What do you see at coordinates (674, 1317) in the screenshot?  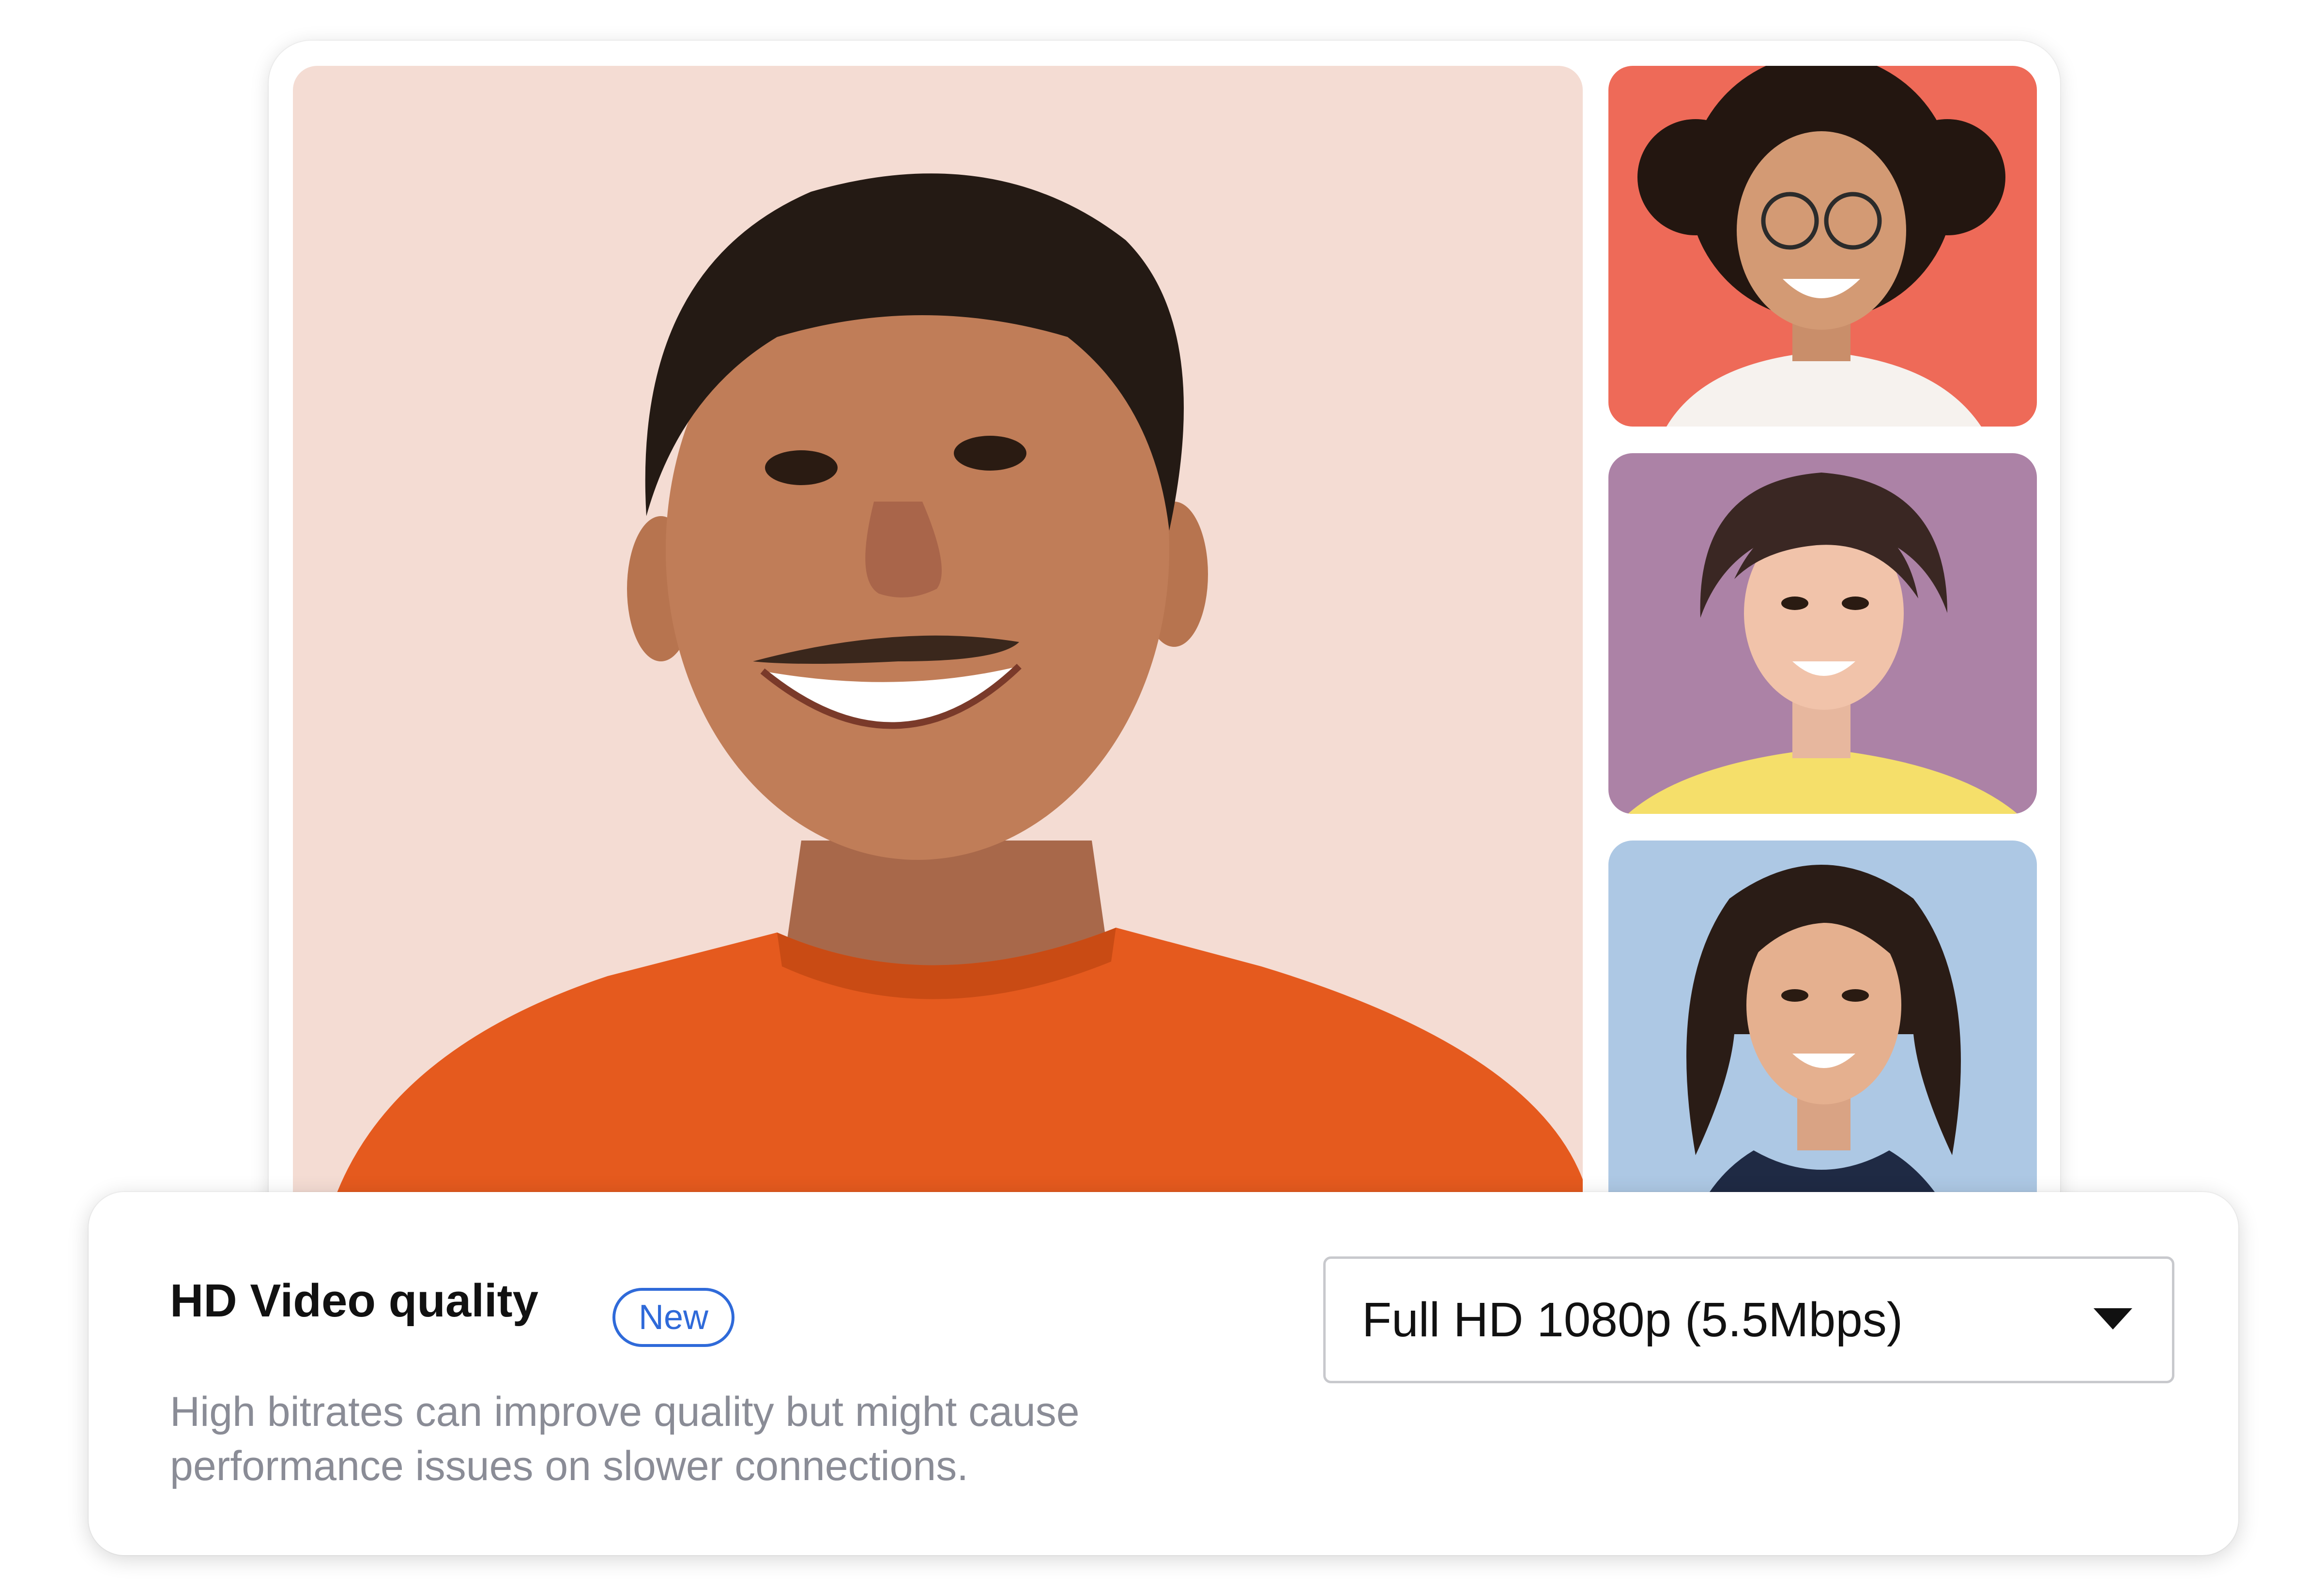 I see `new-badge: New` at bounding box center [674, 1317].